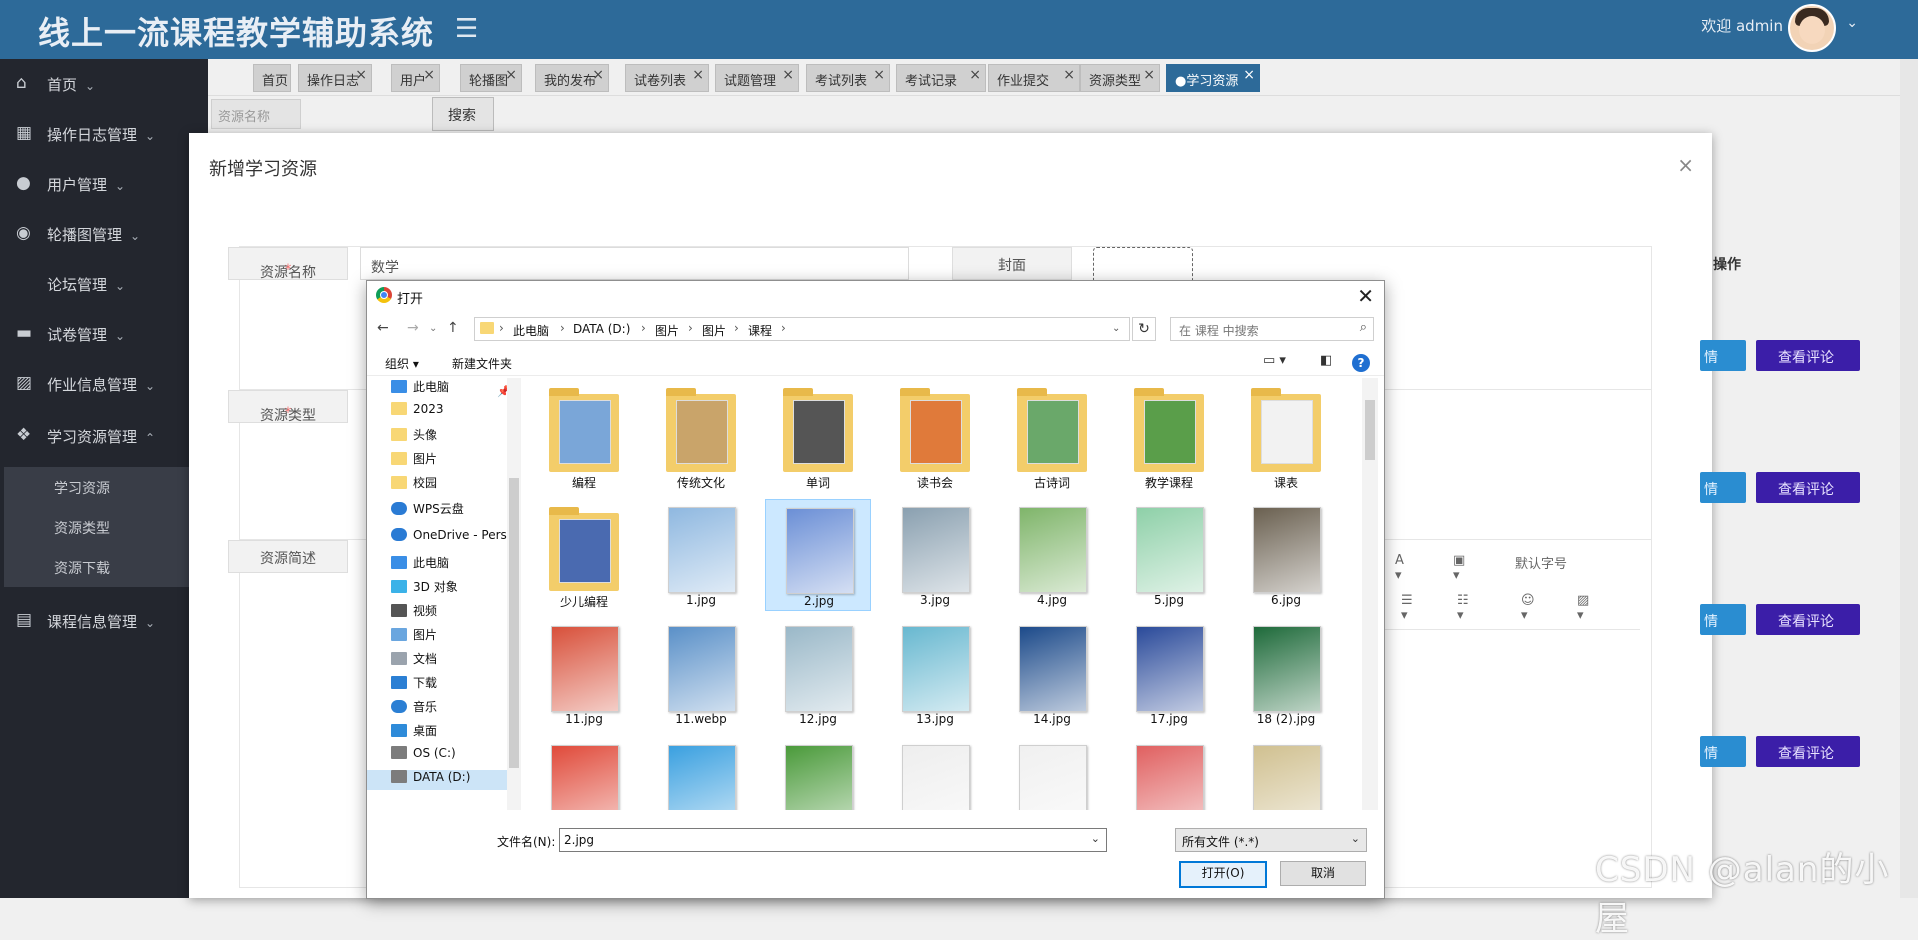 The height and width of the screenshot is (940, 1918). What do you see at coordinates (514, 594) in the screenshot?
I see `tree-scrollbar` at bounding box center [514, 594].